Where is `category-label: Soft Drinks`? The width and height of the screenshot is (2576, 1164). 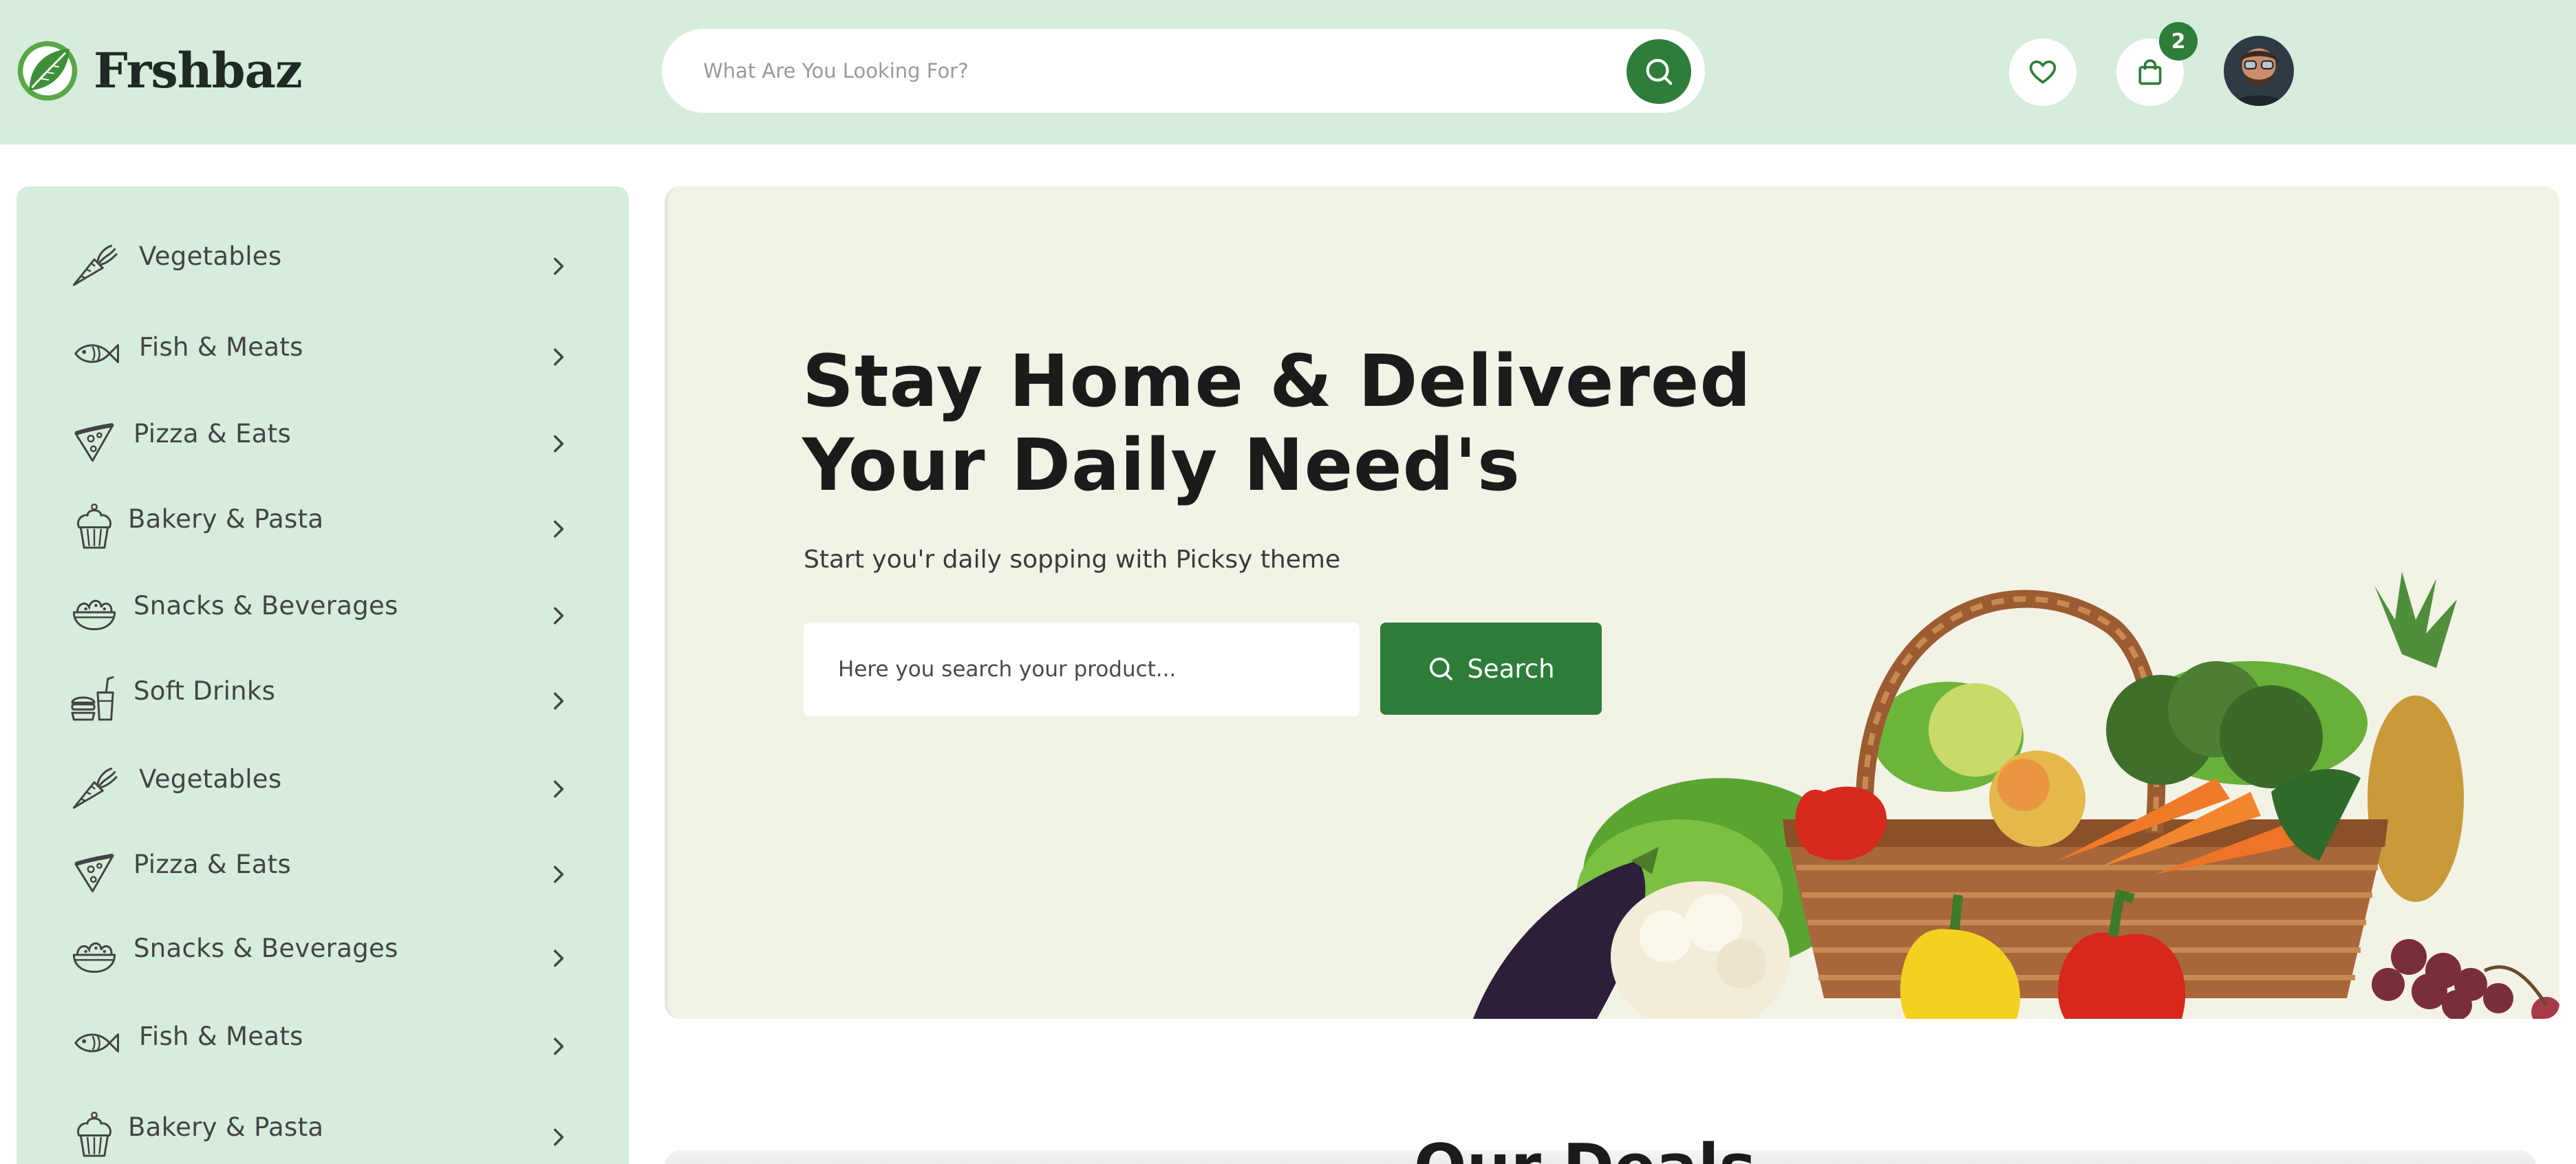 category-label: Soft Drinks is located at coordinates (204, 691).